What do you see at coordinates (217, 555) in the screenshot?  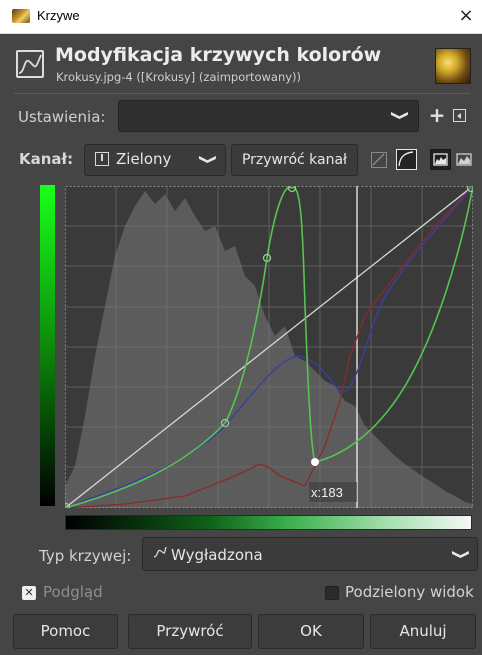 I see `curve-type-value: Wygładzona` at bounding box center [217, 555].